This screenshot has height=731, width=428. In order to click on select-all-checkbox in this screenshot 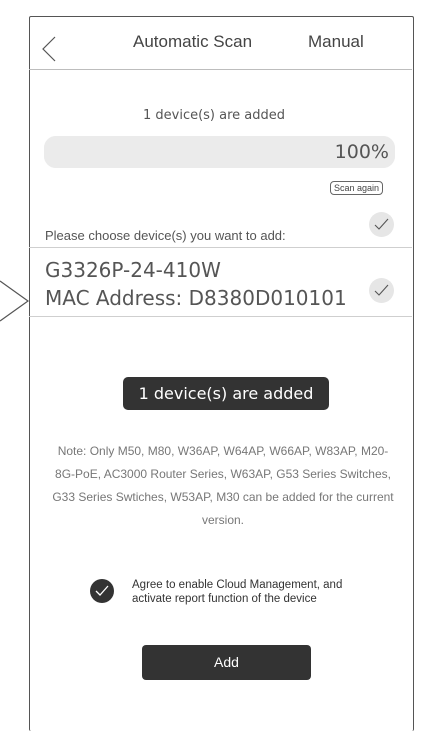, I will do `click(381, 224)`.